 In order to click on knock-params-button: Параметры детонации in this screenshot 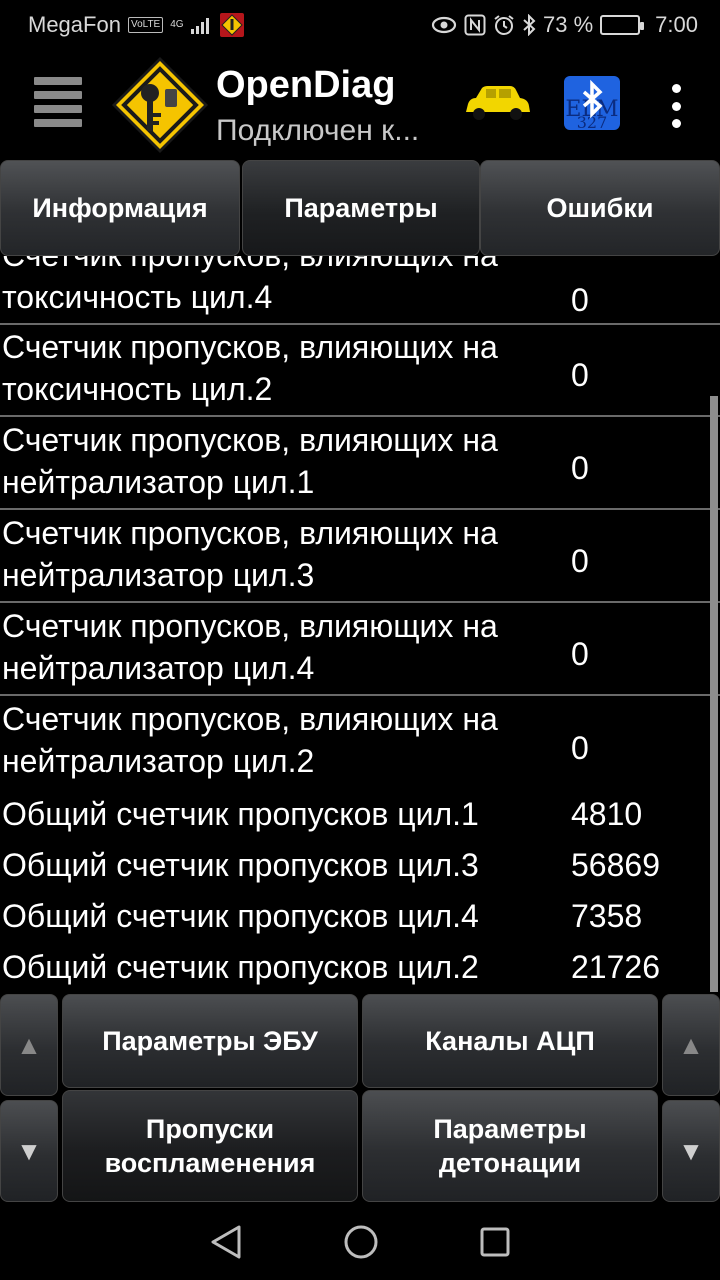, I will do `click(510, 1146)`.